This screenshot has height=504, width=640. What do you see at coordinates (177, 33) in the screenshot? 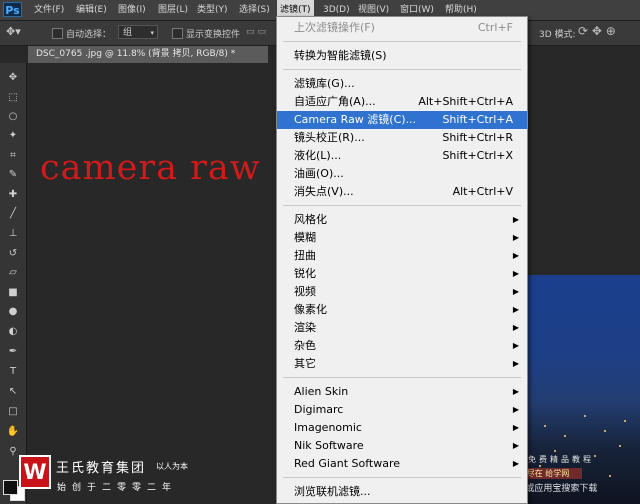
I see `show-transform-checkbox` at bounding box center [177, 33].